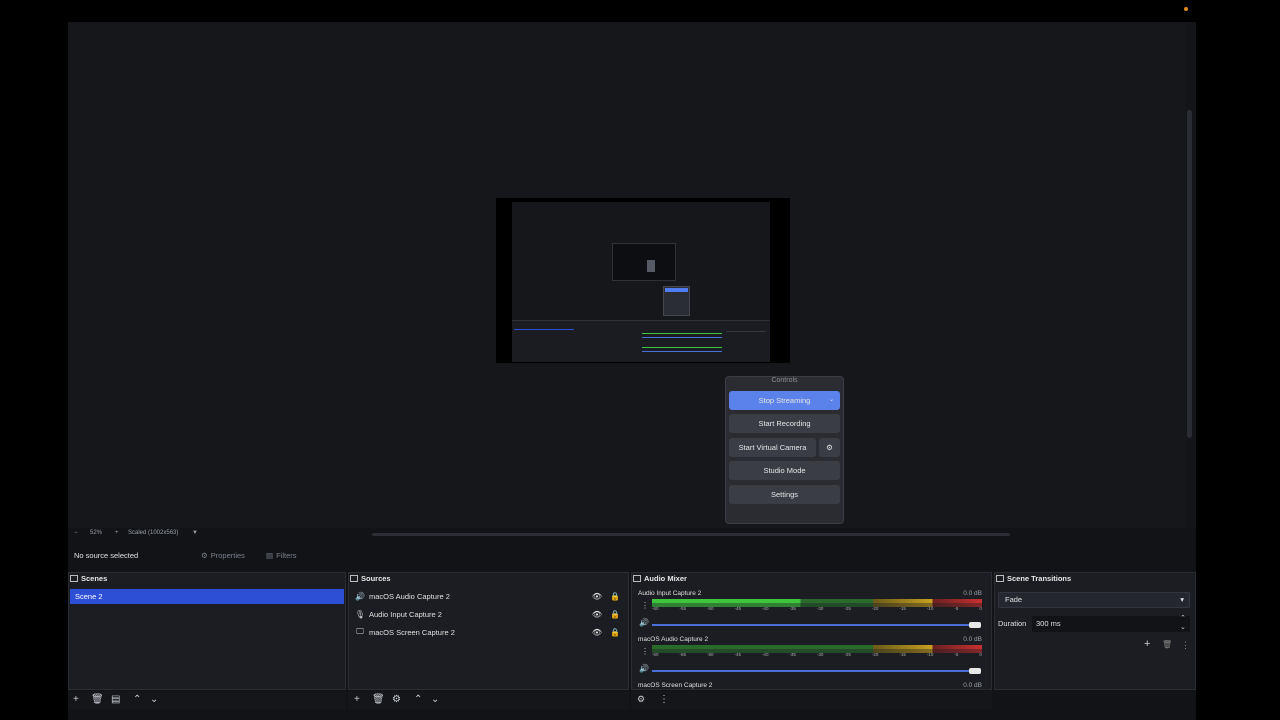 This screenshot has width=1280, height=720. I want to click on mixer-footer, so click(811, 700).